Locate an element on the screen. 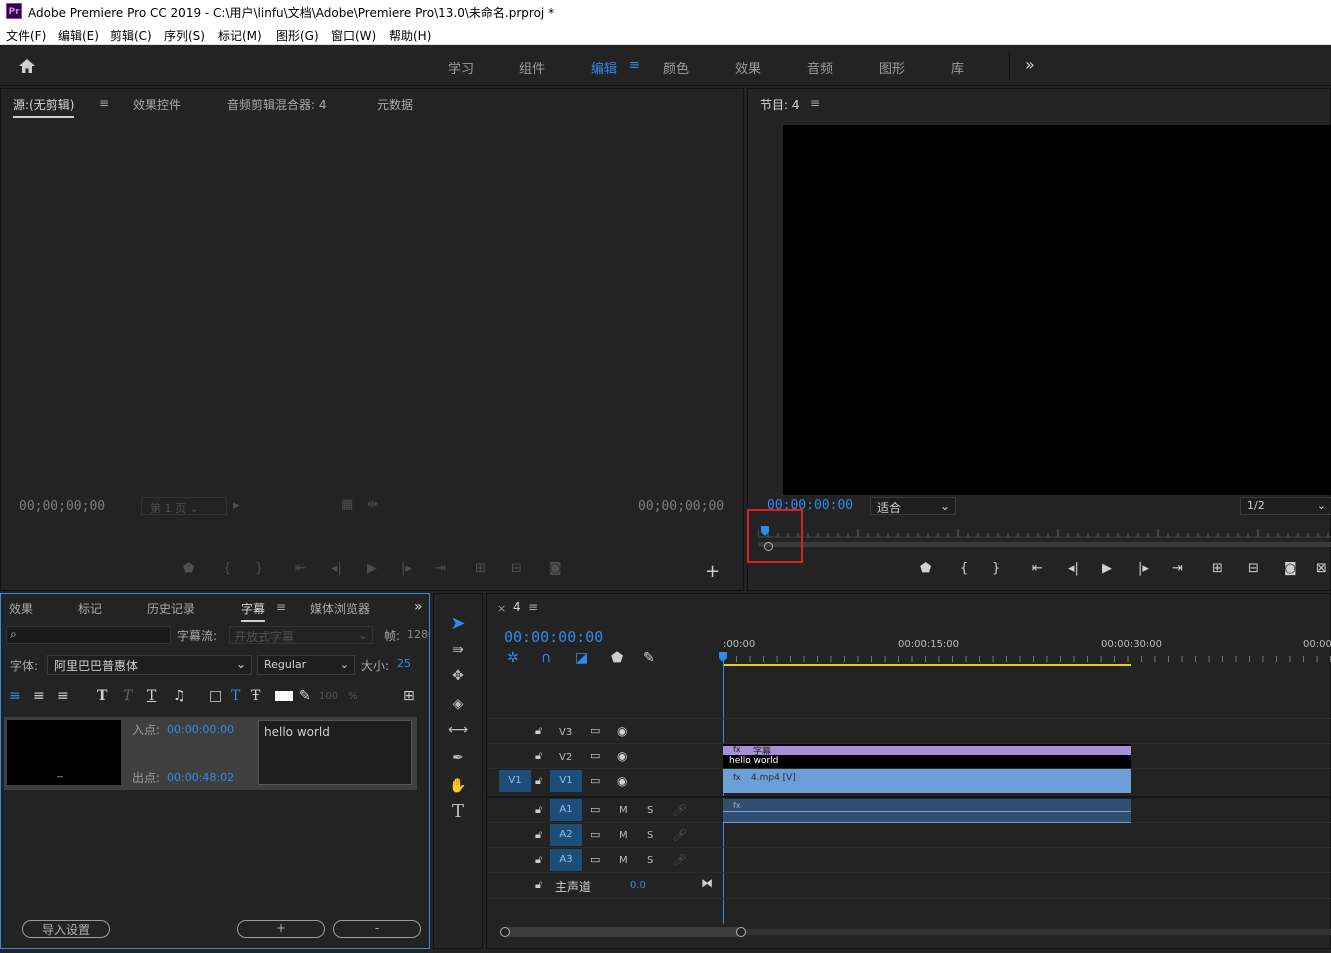 The height and width of the screenshot is (953, 1331). in-point-value: 00:00:00:00 is located at coordinates (200, 729).